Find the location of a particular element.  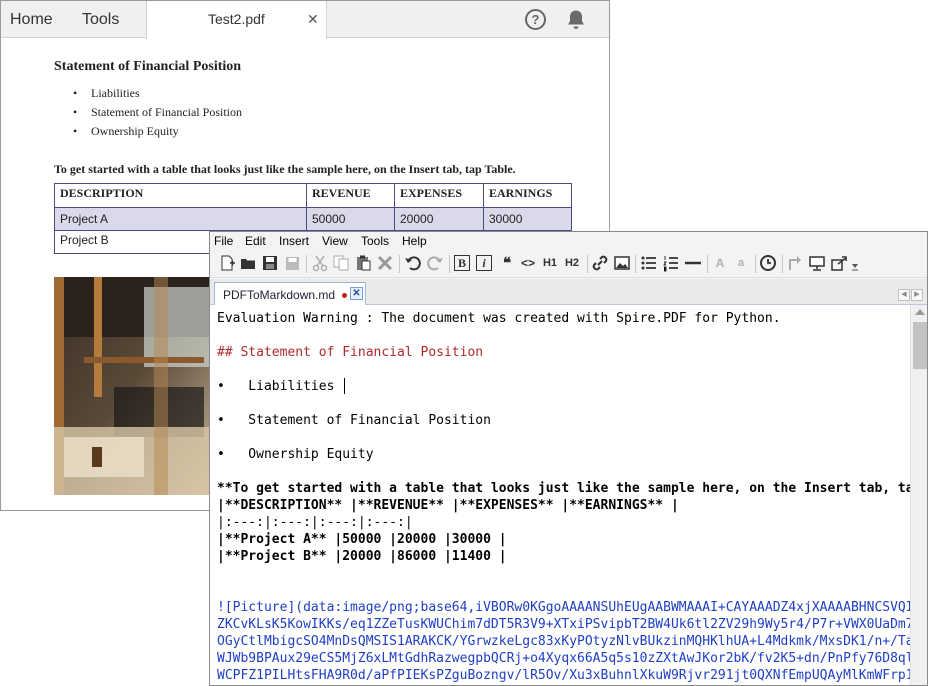

menu-tools: Tools is located at coordinates (375, 241).